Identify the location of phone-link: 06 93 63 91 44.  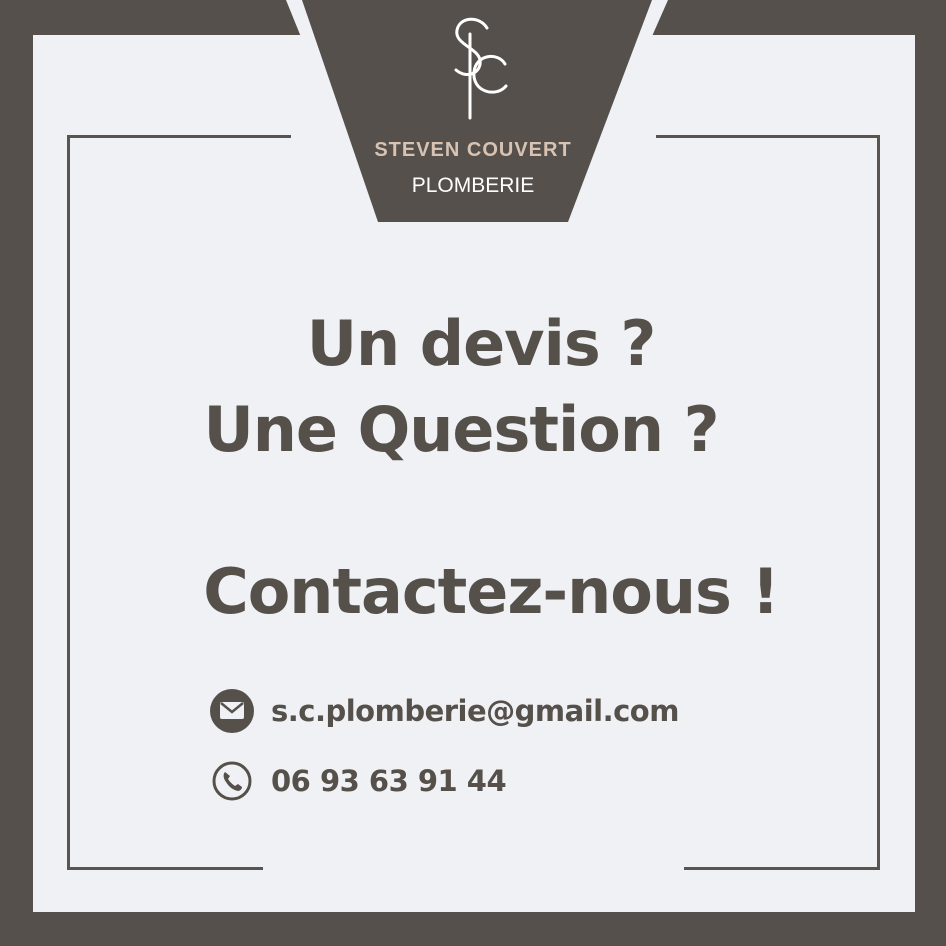
(389, 781).